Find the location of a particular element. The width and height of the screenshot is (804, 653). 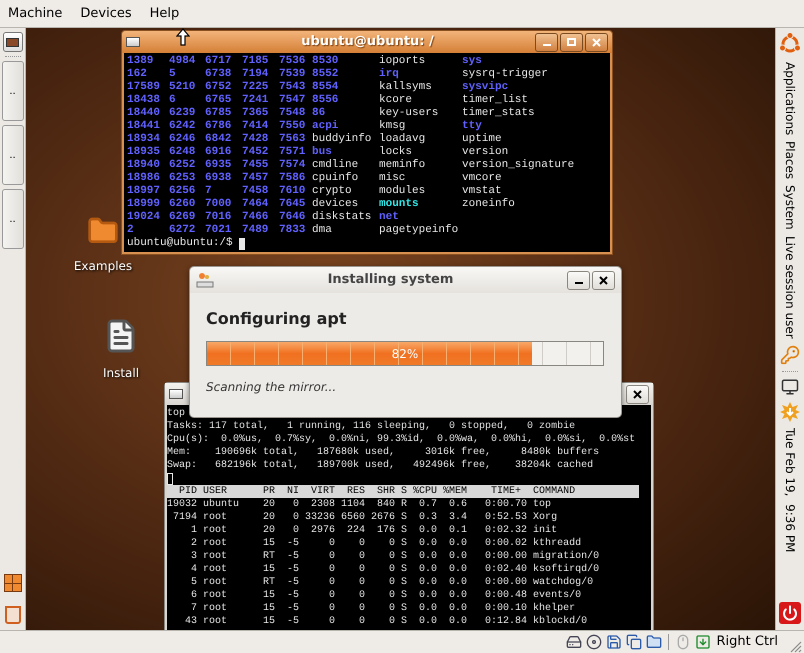

directory-name: 19024 is located at coordinates (143, 217).